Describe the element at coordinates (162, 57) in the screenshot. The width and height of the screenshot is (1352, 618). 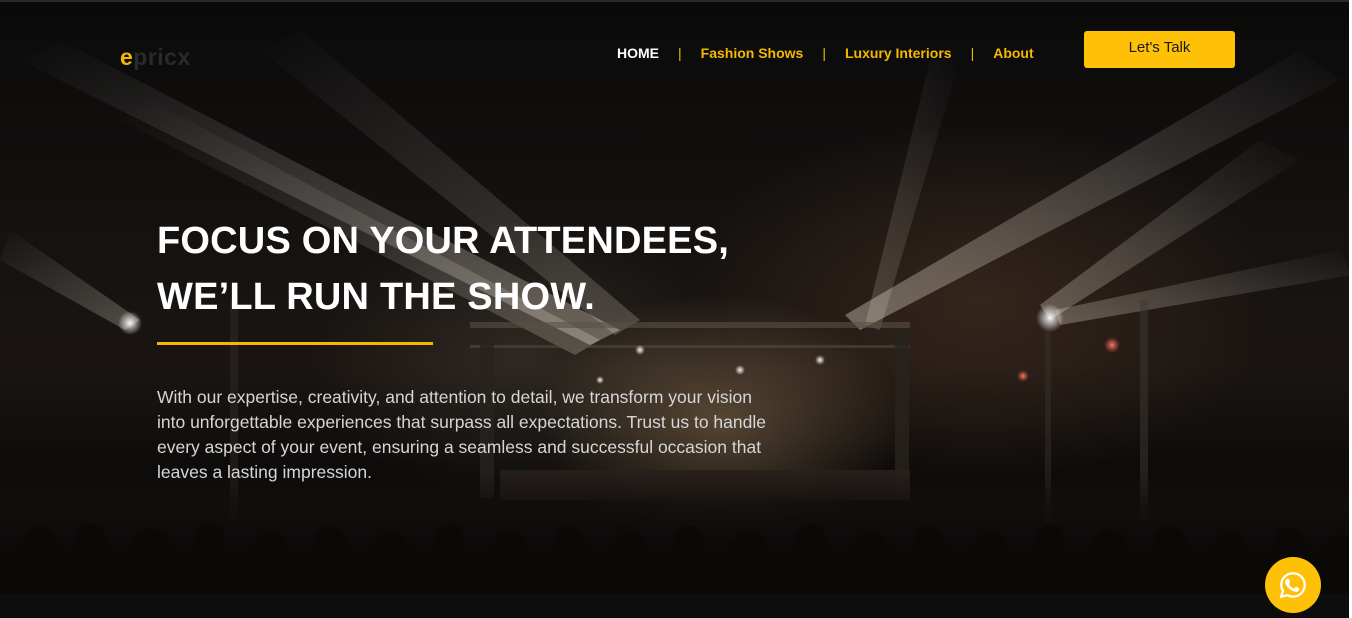
I see `logo-wordmark: pricx` at that location.